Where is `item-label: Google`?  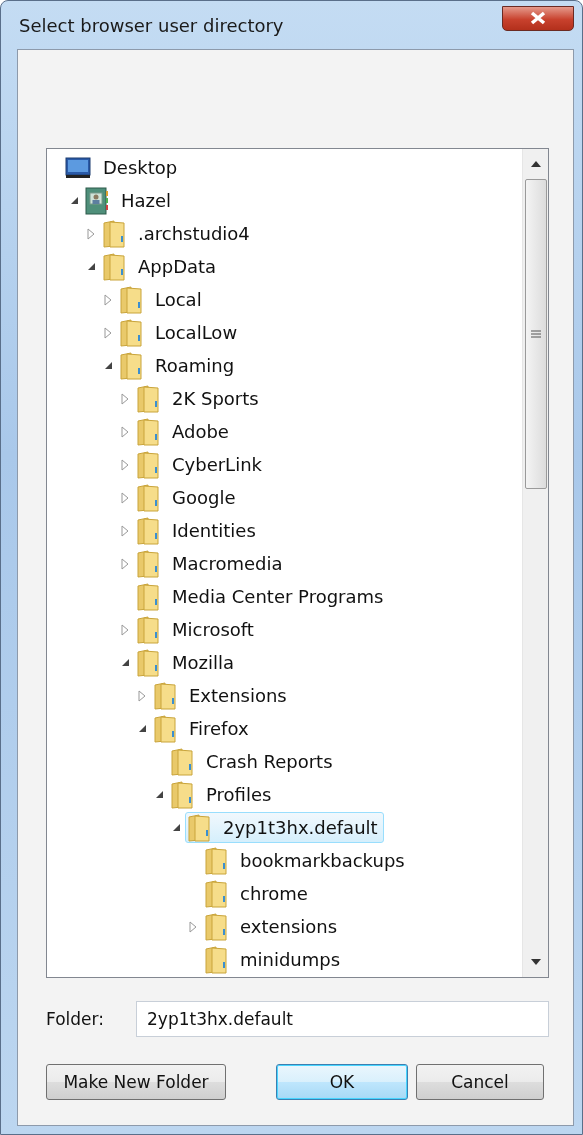
item-label: Google is located at coordinates (204, 497).